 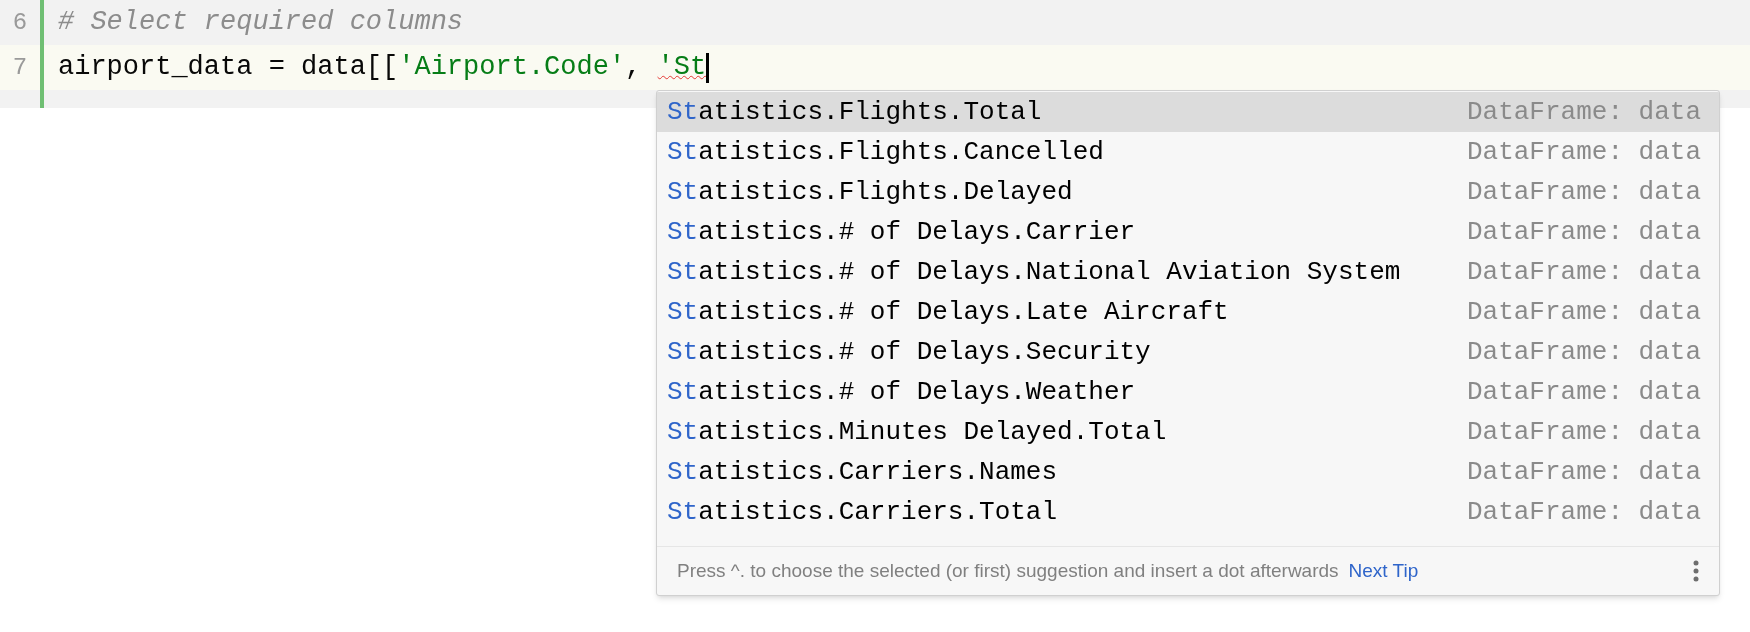 I want to click on line-number: 6, so click(x=20, y=22).